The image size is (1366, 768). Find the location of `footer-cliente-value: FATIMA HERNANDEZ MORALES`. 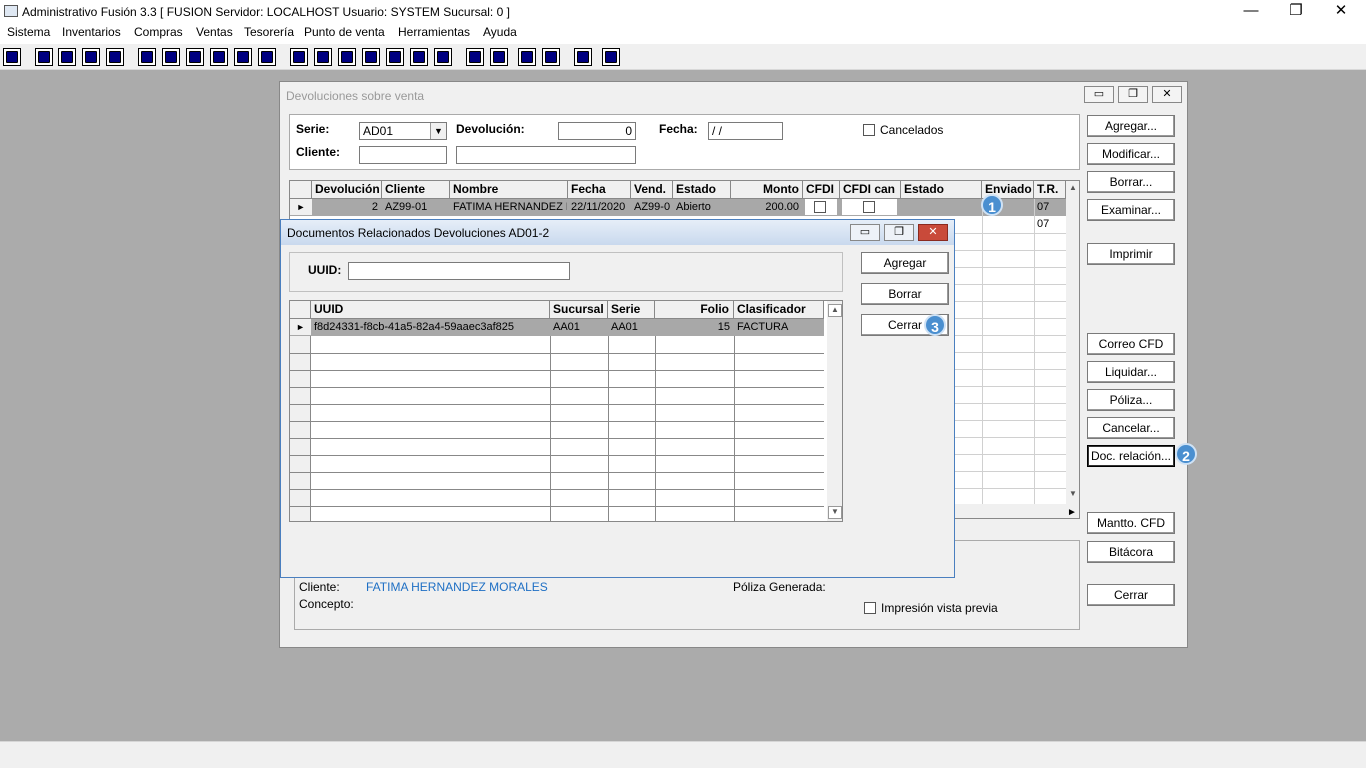

footer-cliente-value: FATIMA HERNANDEZ MORALES is located at coordinates (457, 587).